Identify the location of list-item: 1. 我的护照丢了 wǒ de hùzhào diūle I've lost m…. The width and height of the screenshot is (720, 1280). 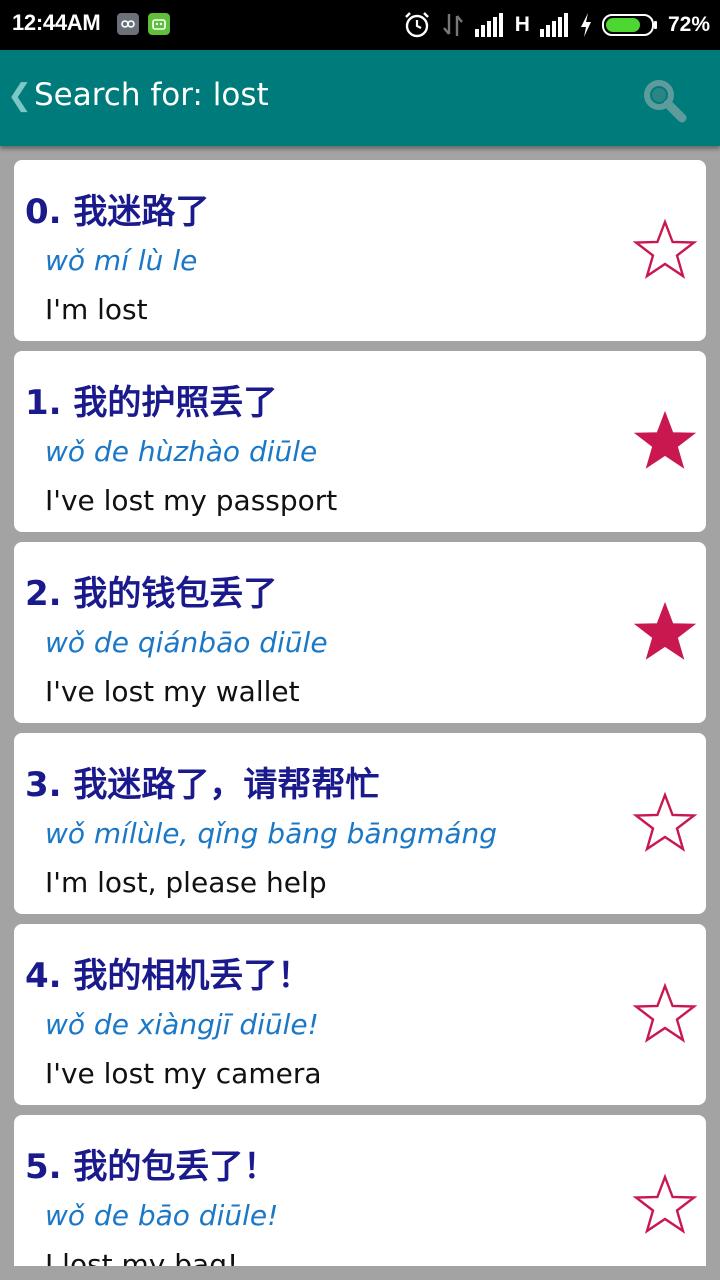
(360, 441).